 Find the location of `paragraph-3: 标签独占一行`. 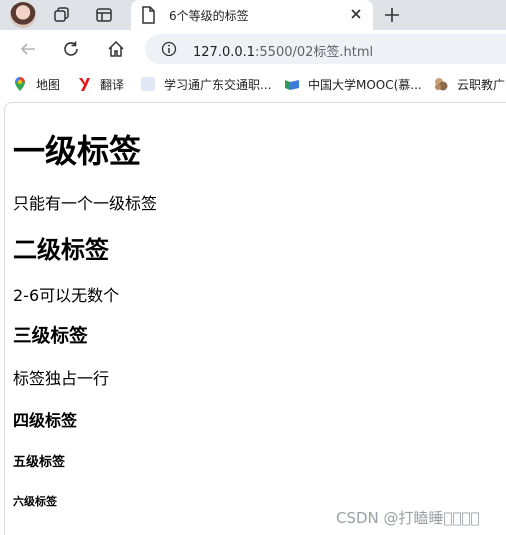

paragraph-3: 标签独占一行 is located at coordinates (61, 378).